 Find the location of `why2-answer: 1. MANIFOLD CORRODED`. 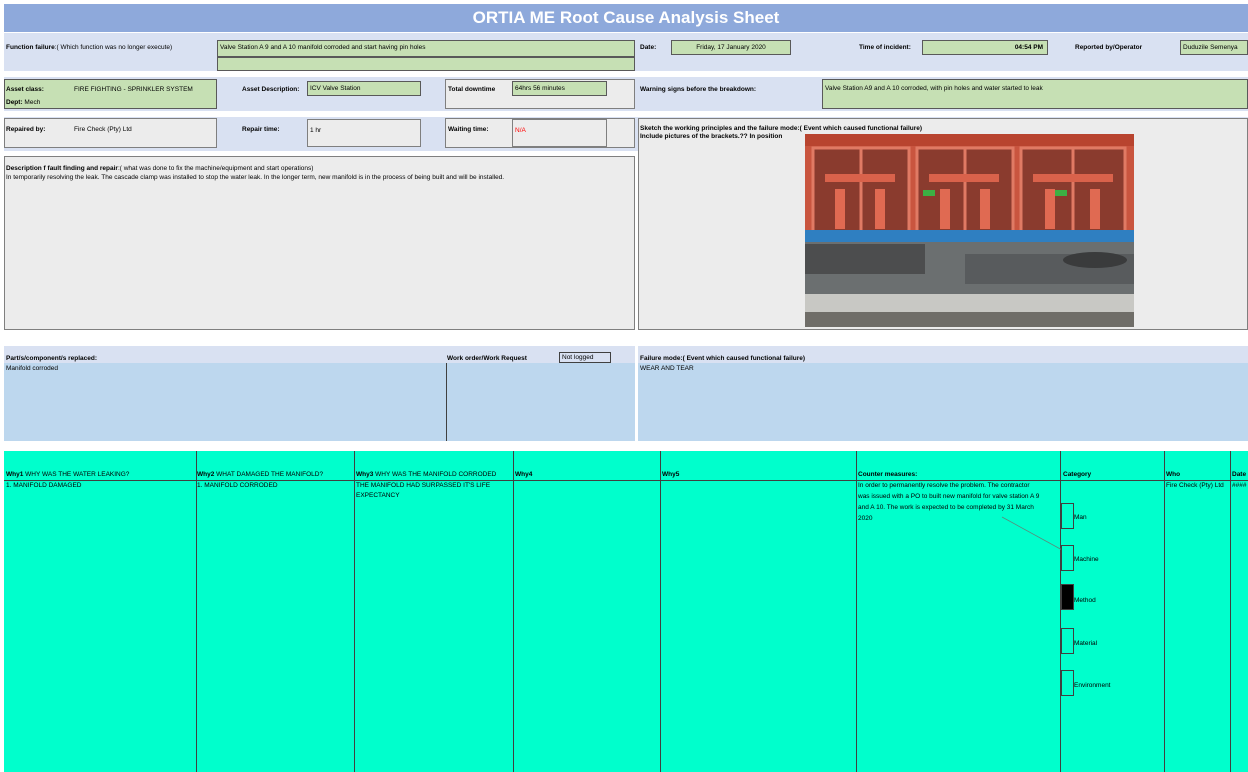

why2-answer: 1. MANIFOLD CORRODED is located at coordinates (237, 485).